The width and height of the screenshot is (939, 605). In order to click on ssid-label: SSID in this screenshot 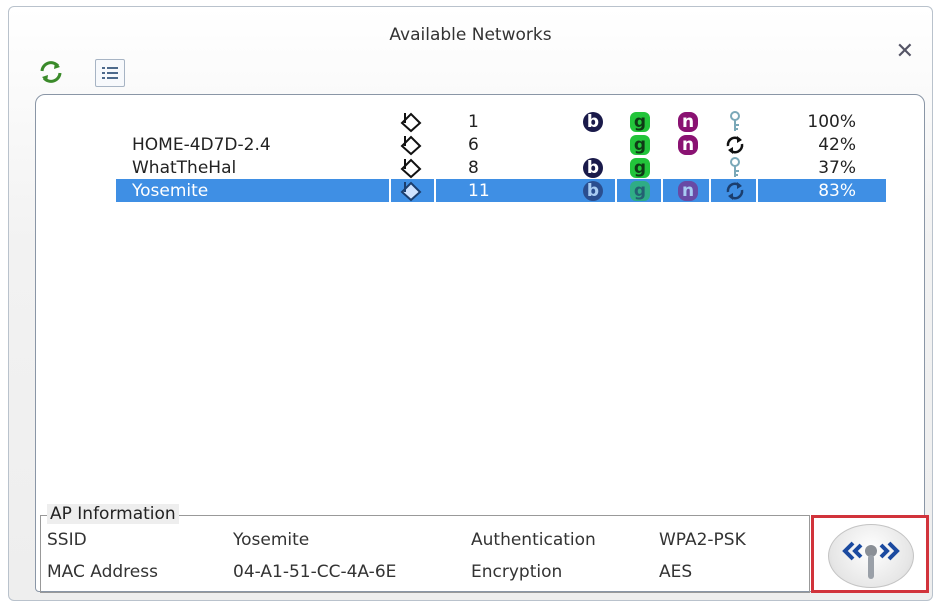, I will do `click(67, 540)`.